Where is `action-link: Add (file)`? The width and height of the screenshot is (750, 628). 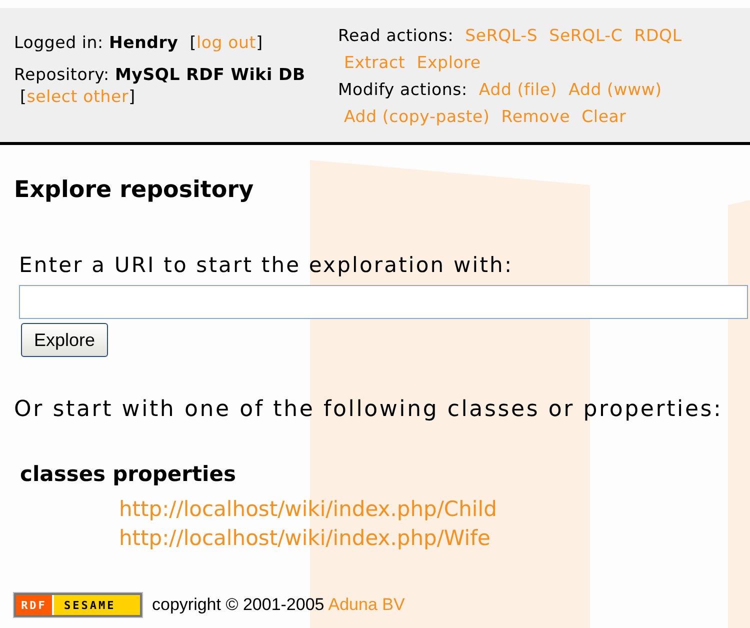 action-link: Add (file) is located at coordinates (518, 89).